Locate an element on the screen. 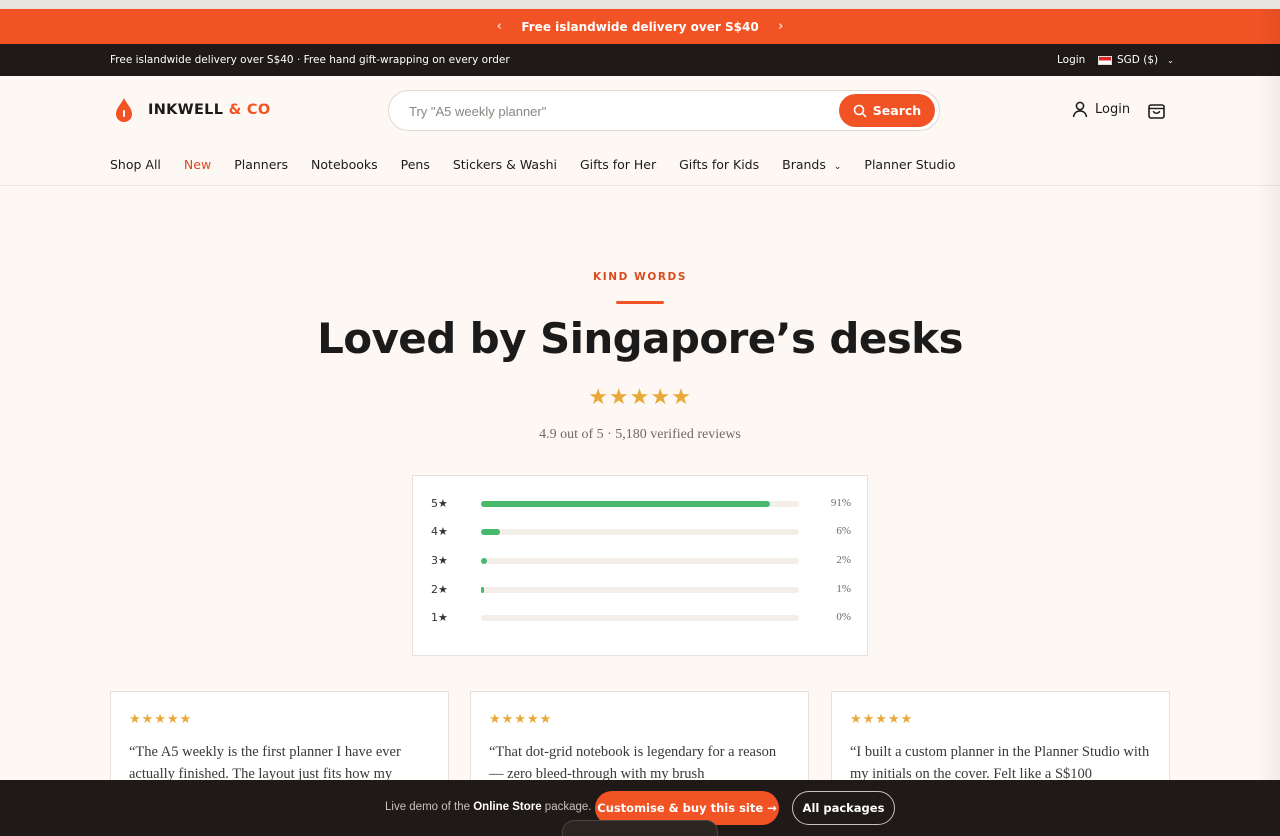 Image resolution: width=1280 pixels, height=836 pixels. promo-prev-icon: ‹ is located at coordinates (499, 26).